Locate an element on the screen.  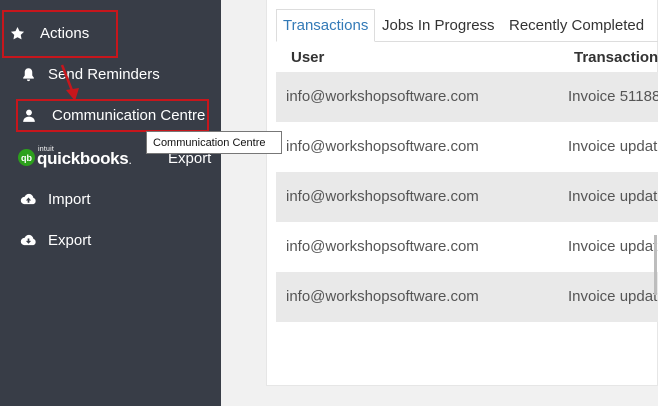
cell-transaction: Invoice 51188 is located at coordinates (613, 96).